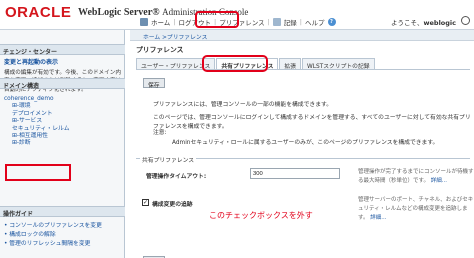 This screenshot has height=258, width=474. Describe the element at coordinates (338, 64) in the screenshot. I see `tab-wlst-recording: WLSTスクリプトの記録` at that location.